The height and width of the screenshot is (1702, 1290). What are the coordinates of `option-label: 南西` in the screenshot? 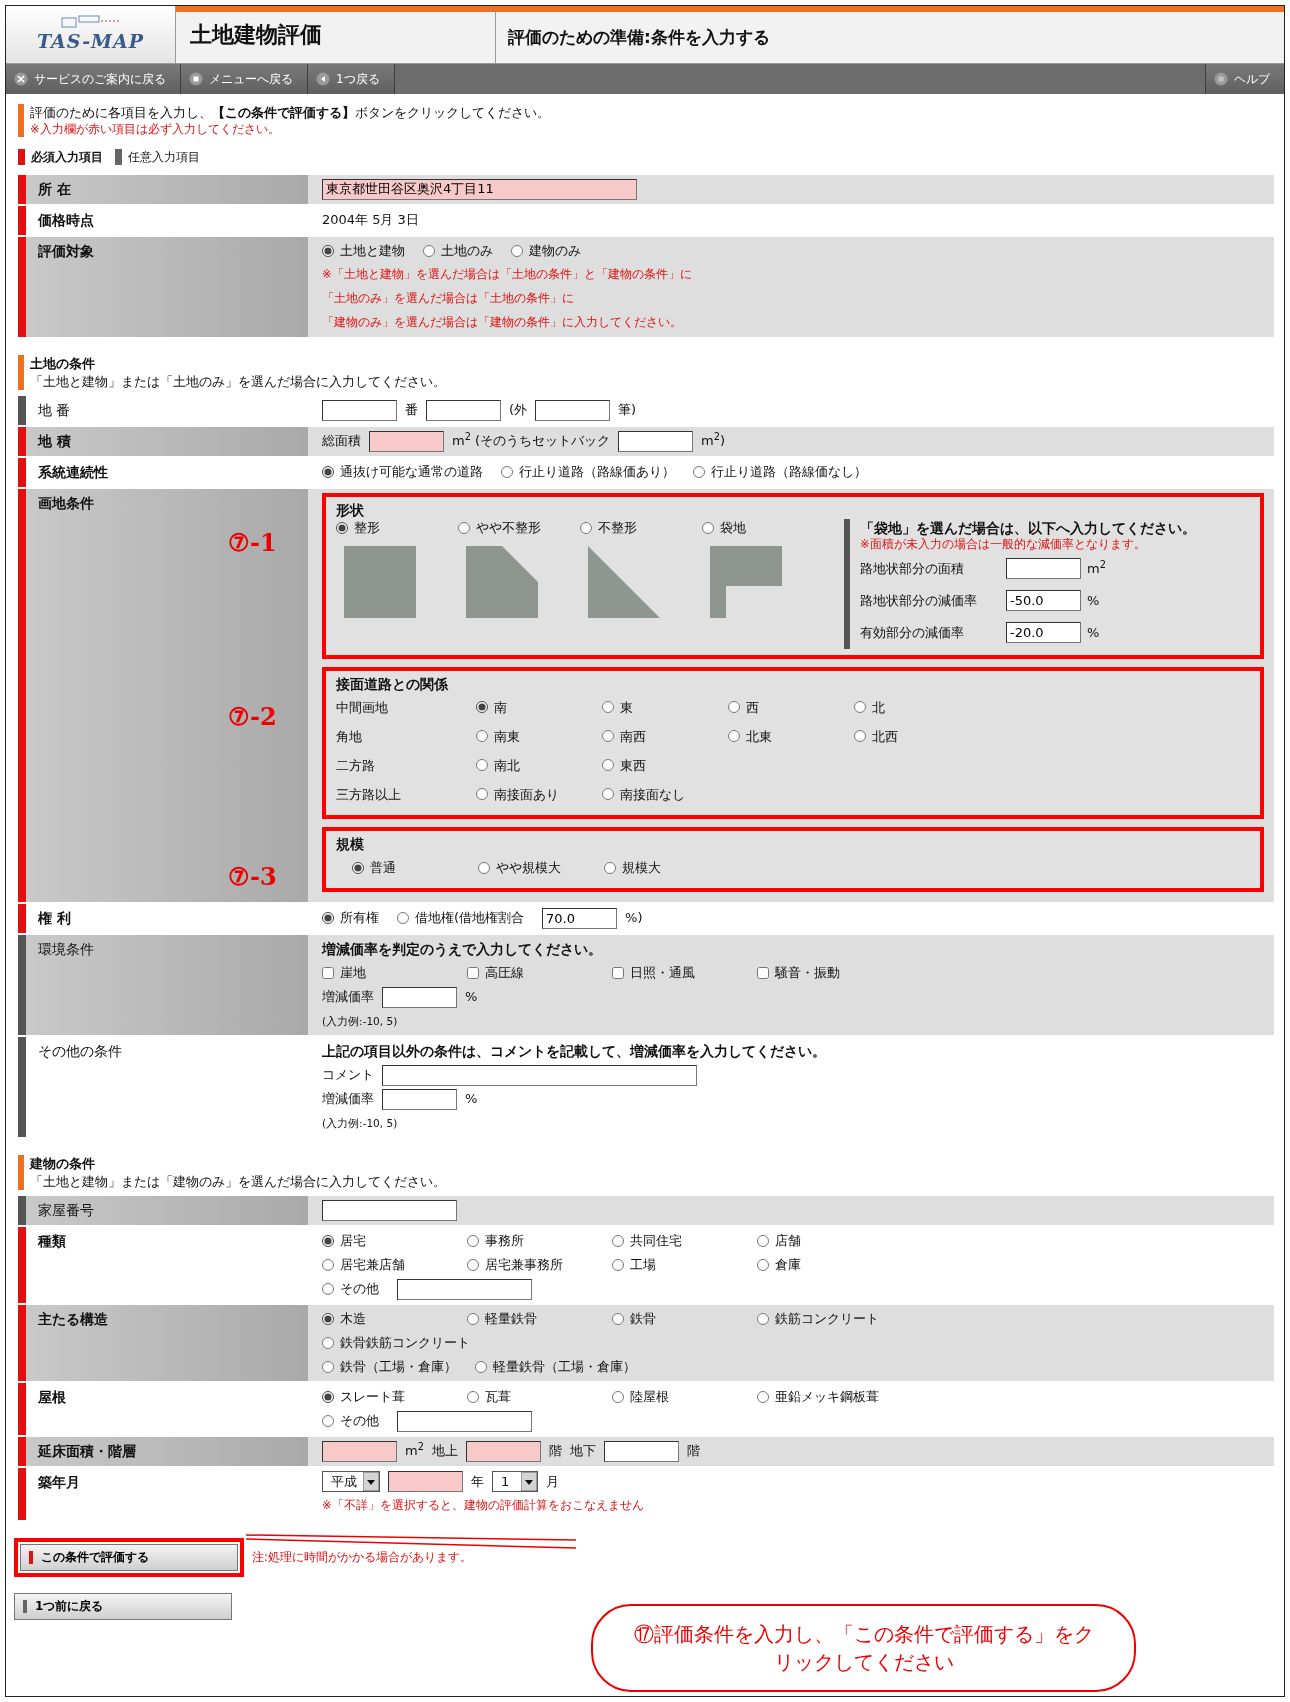 It's located at (633, 736).